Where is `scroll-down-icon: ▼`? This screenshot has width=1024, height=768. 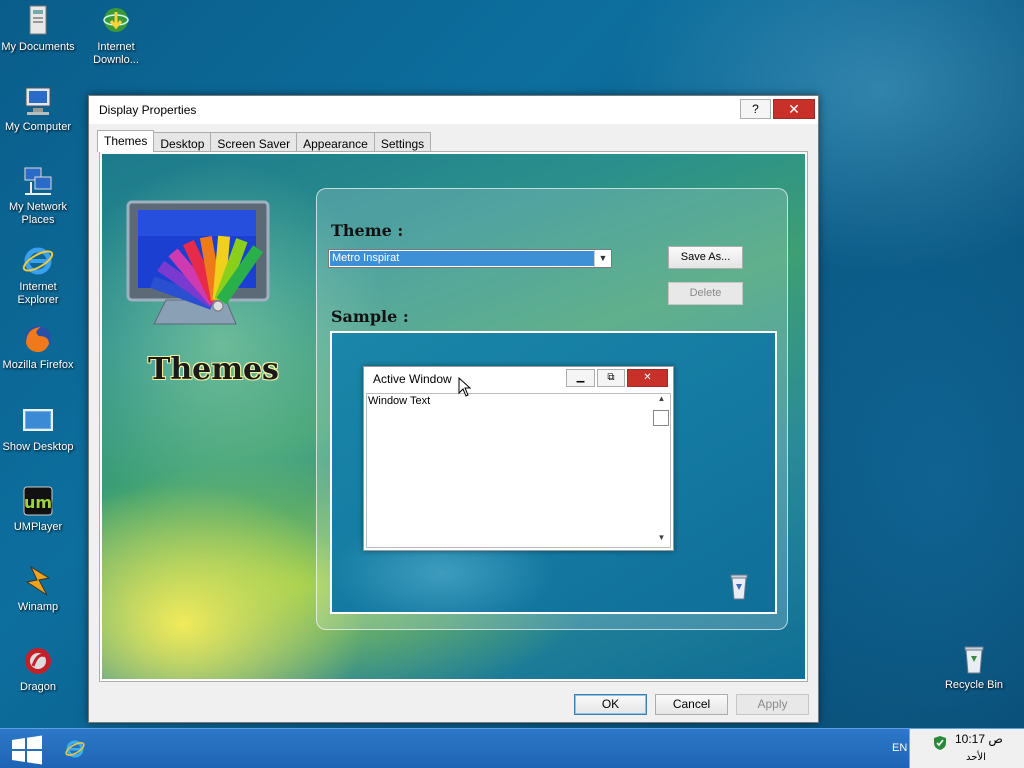
scroll-down-icon: ▼ is located at coordinates (661, 537).